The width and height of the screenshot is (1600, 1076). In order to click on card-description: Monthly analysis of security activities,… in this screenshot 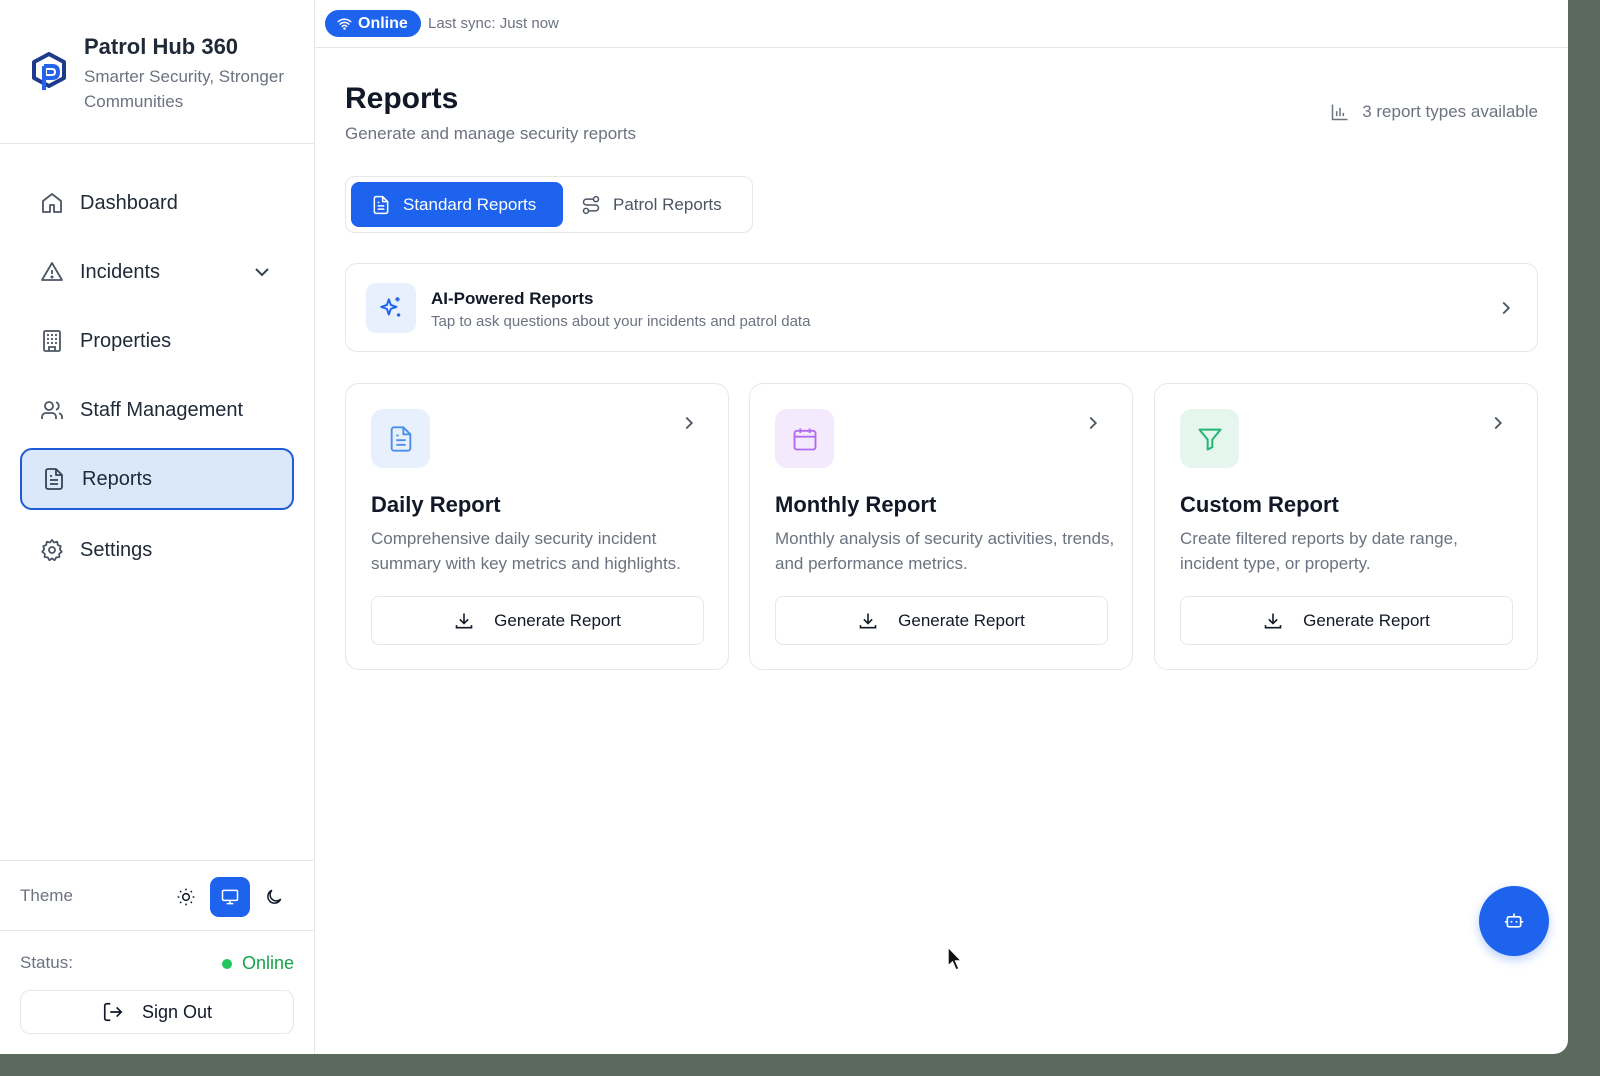, I will do `click(945, 551)`.